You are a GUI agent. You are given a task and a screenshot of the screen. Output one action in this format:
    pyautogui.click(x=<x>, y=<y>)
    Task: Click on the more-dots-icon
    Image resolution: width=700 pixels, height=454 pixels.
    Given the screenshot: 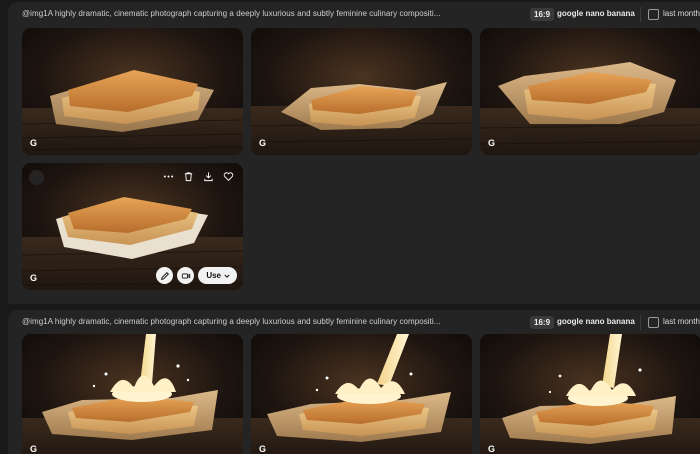 What is the action you would take?
    pyautogui.click(x=168, y=176)
    